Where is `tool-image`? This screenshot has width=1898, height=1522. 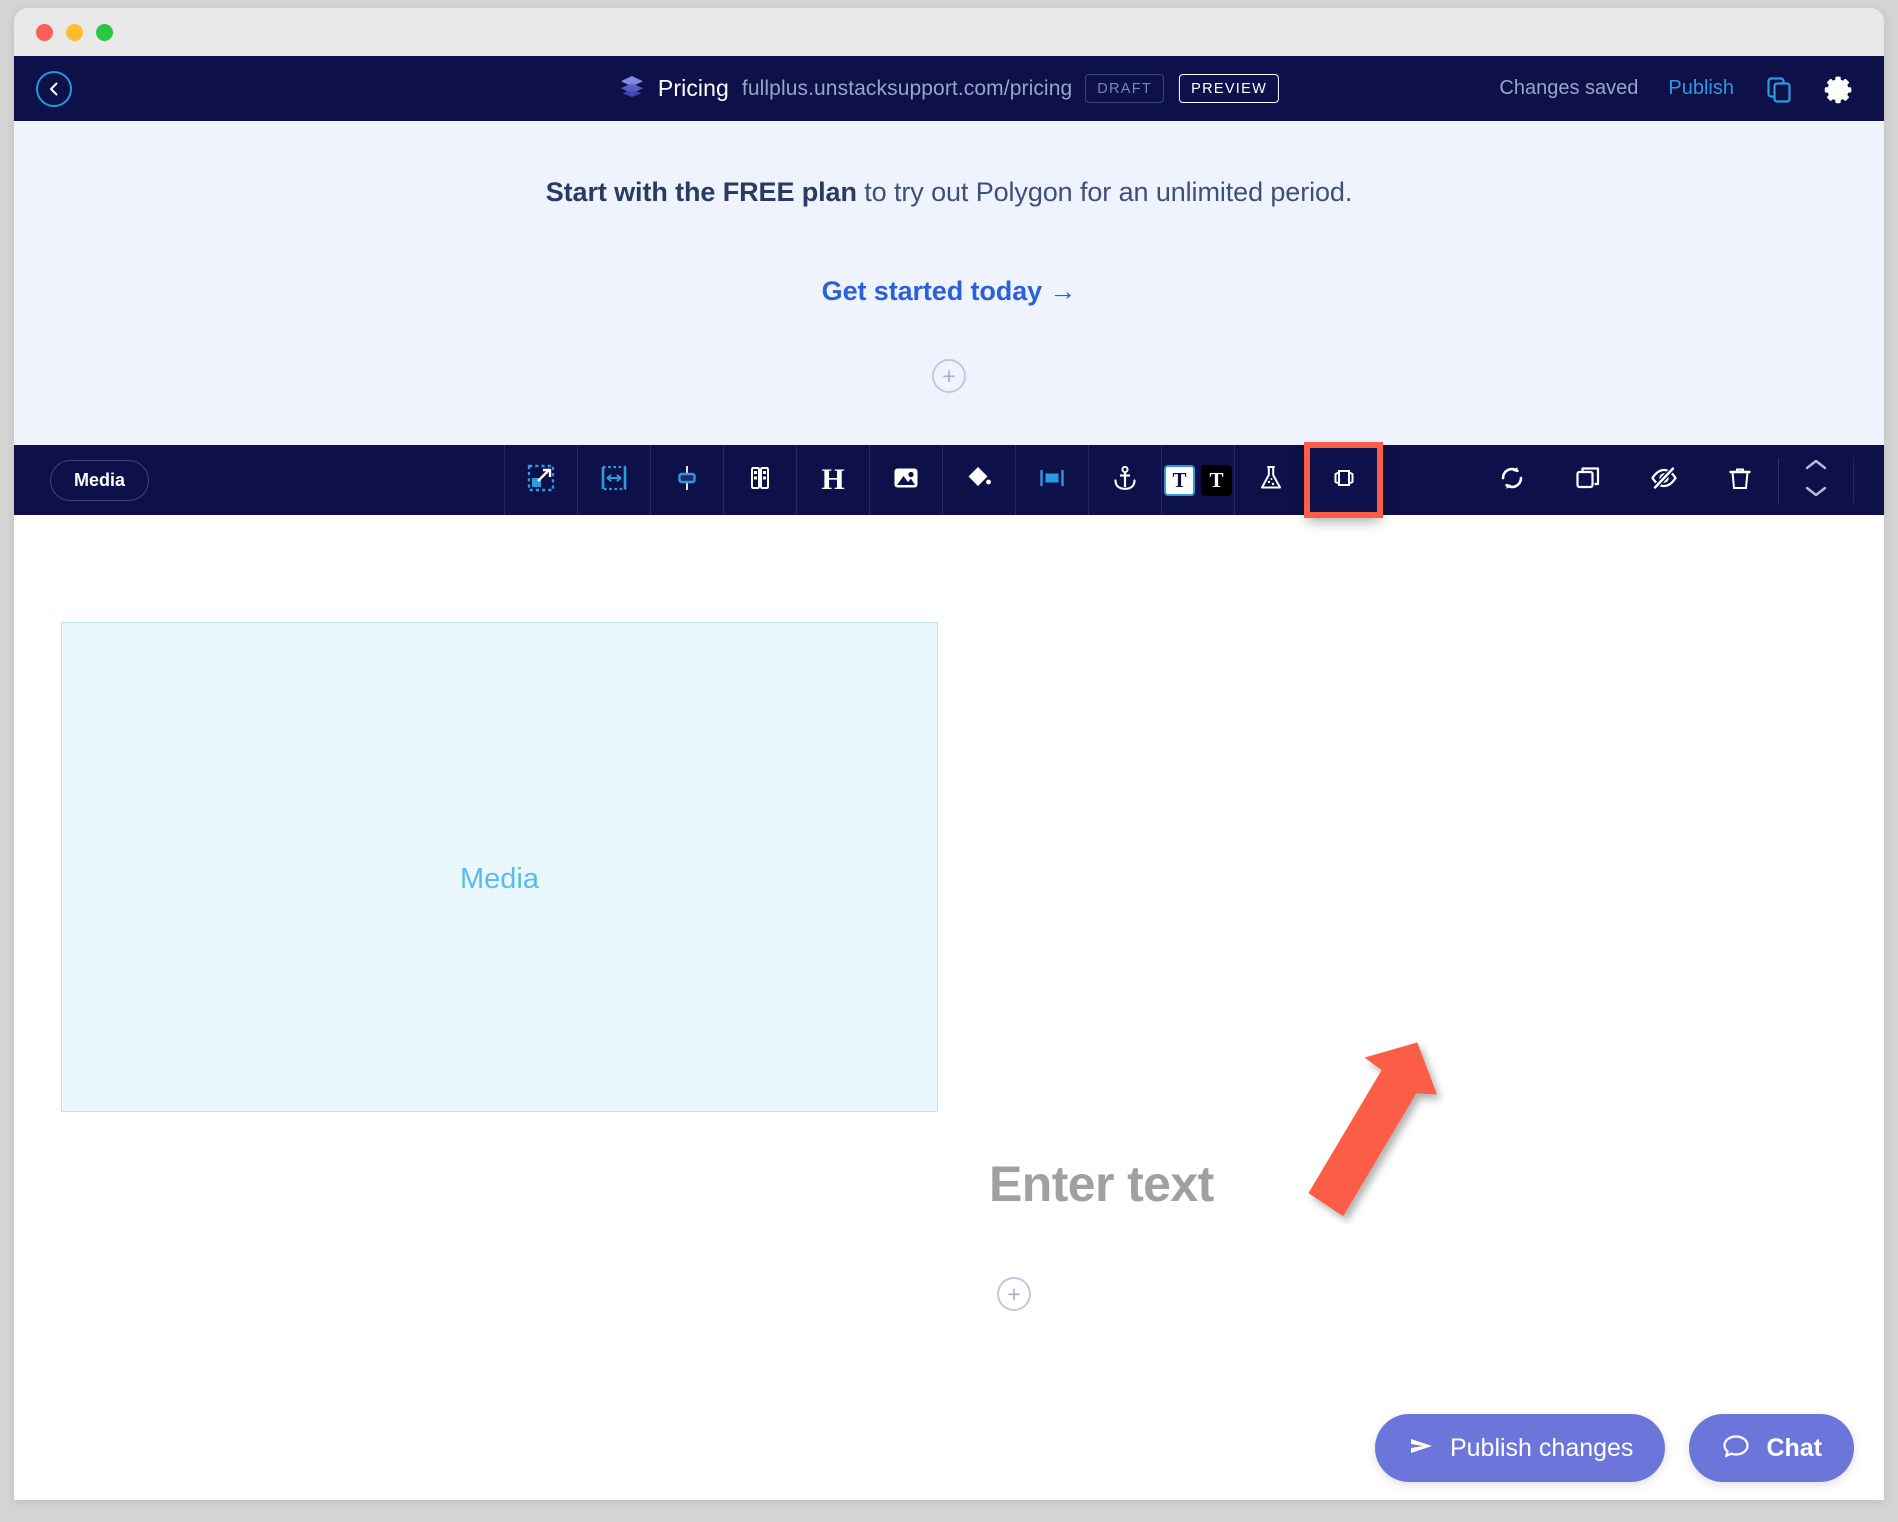
tool-image is located at coordinates (905, 480).